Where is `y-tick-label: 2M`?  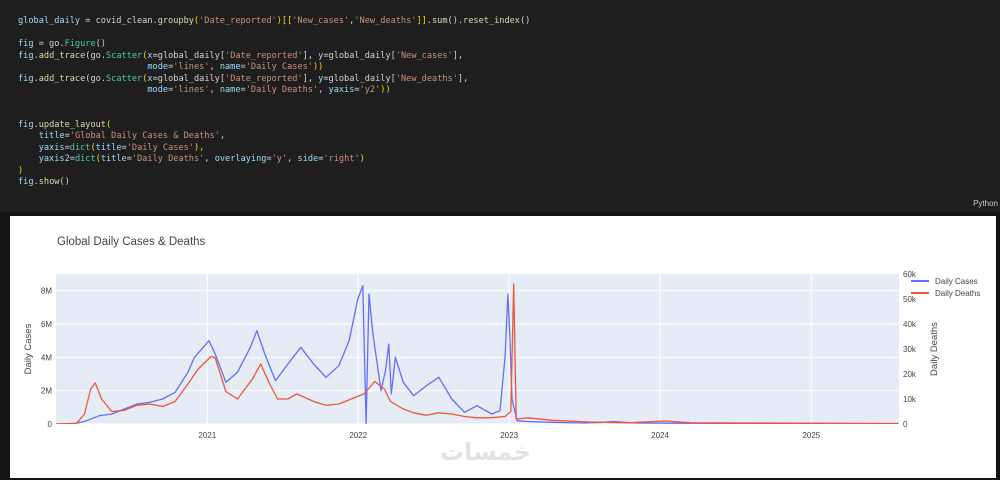
y-tick-label: 2M is located at coordinates (46, 391).